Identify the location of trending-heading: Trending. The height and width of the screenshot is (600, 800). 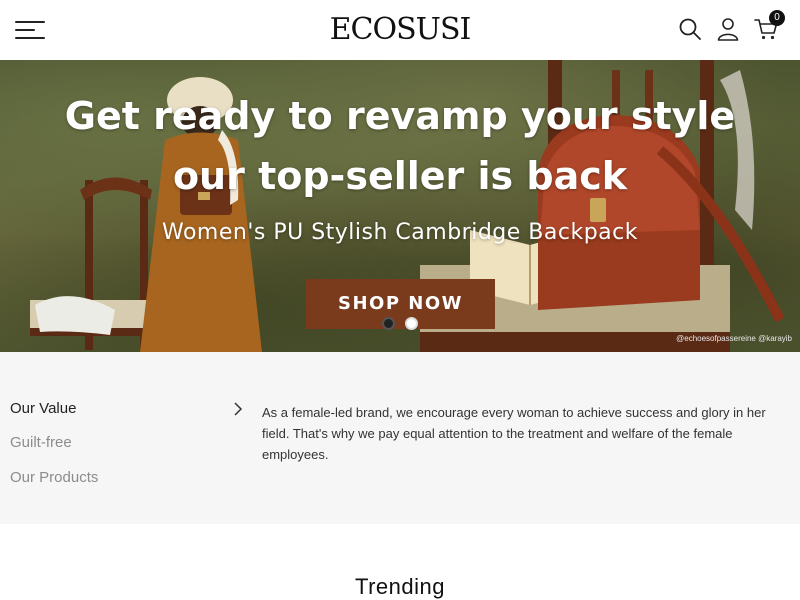
(399, 586).